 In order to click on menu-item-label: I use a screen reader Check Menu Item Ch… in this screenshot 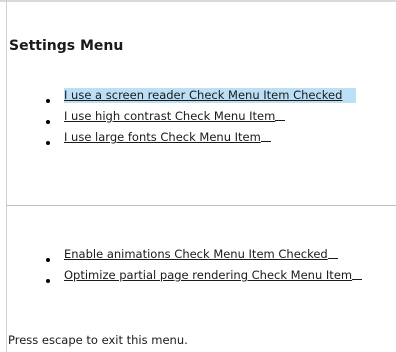, I will do `click(210, 95)`.